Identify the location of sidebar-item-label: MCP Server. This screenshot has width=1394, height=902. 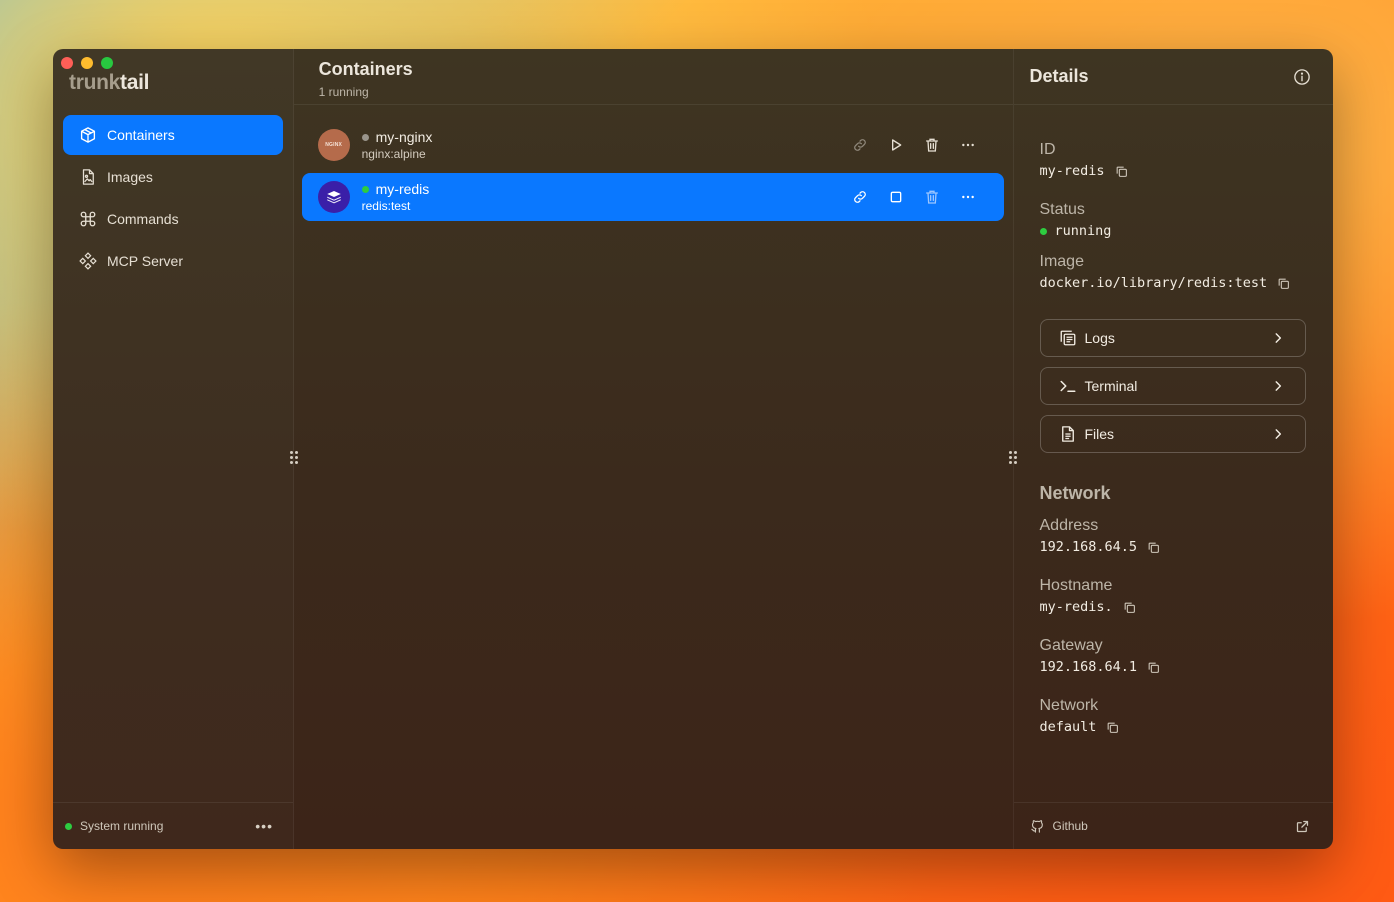
(145, 261).